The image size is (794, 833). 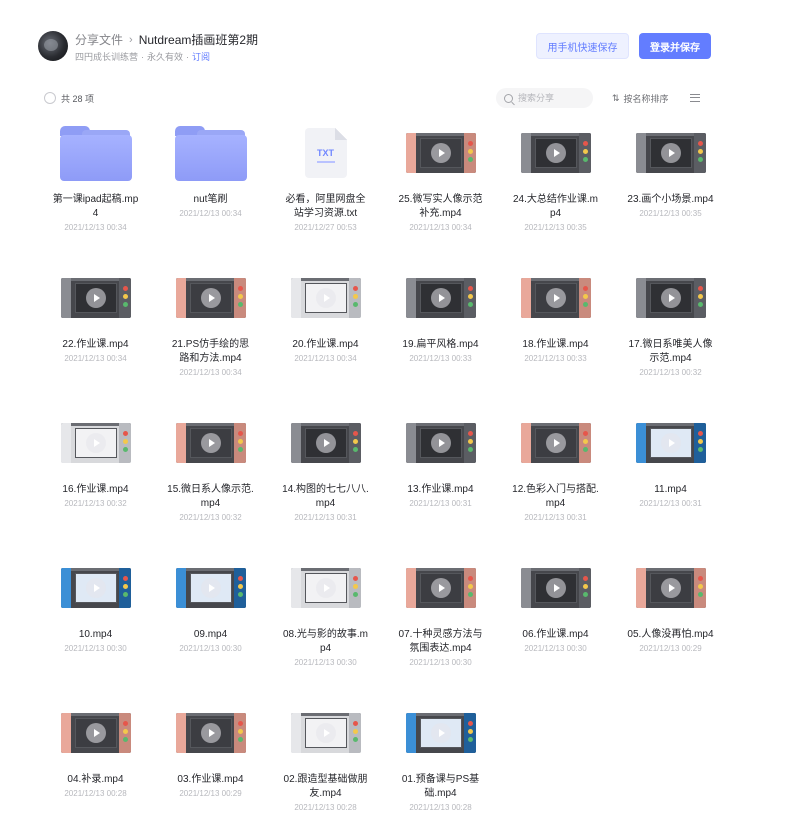 What do you see at coordinates (440, 787) in the screenshot?
I see `file-name: 01.预备课与PS基础.mp4` at bounding box center [440, 787].